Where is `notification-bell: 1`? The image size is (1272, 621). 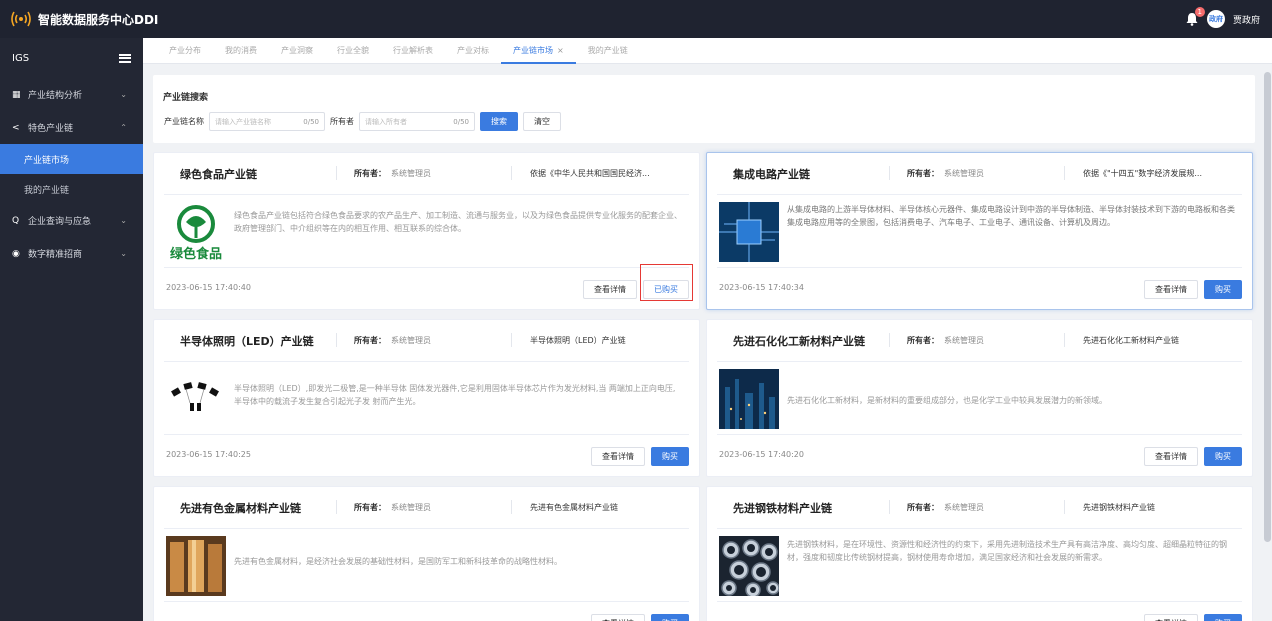 notification-bell: 1 is located at coordinates (1195, 16).